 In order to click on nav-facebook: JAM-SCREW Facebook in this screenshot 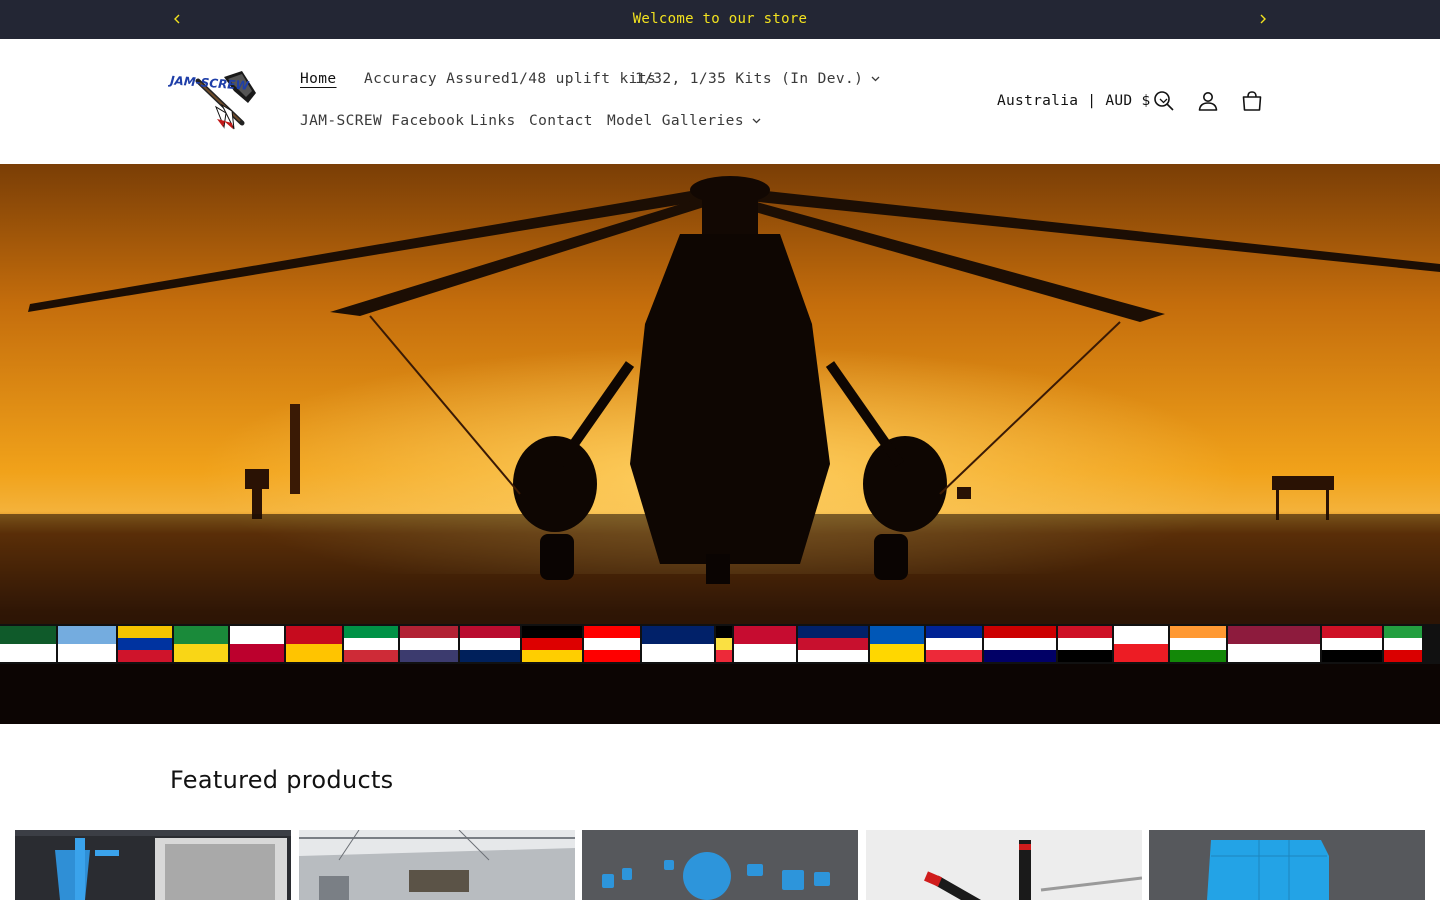, I will do `click(382, 121)`.